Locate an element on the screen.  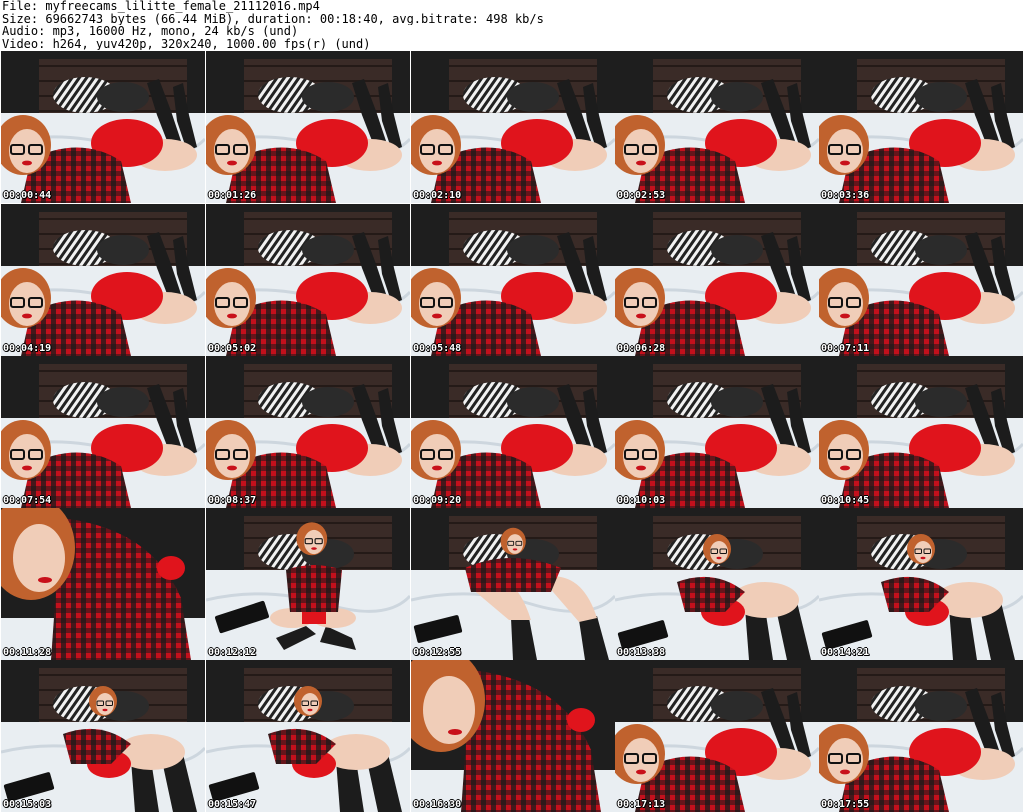
frame-timestamp: 00:07:11 is located at coordinates (845, 348).